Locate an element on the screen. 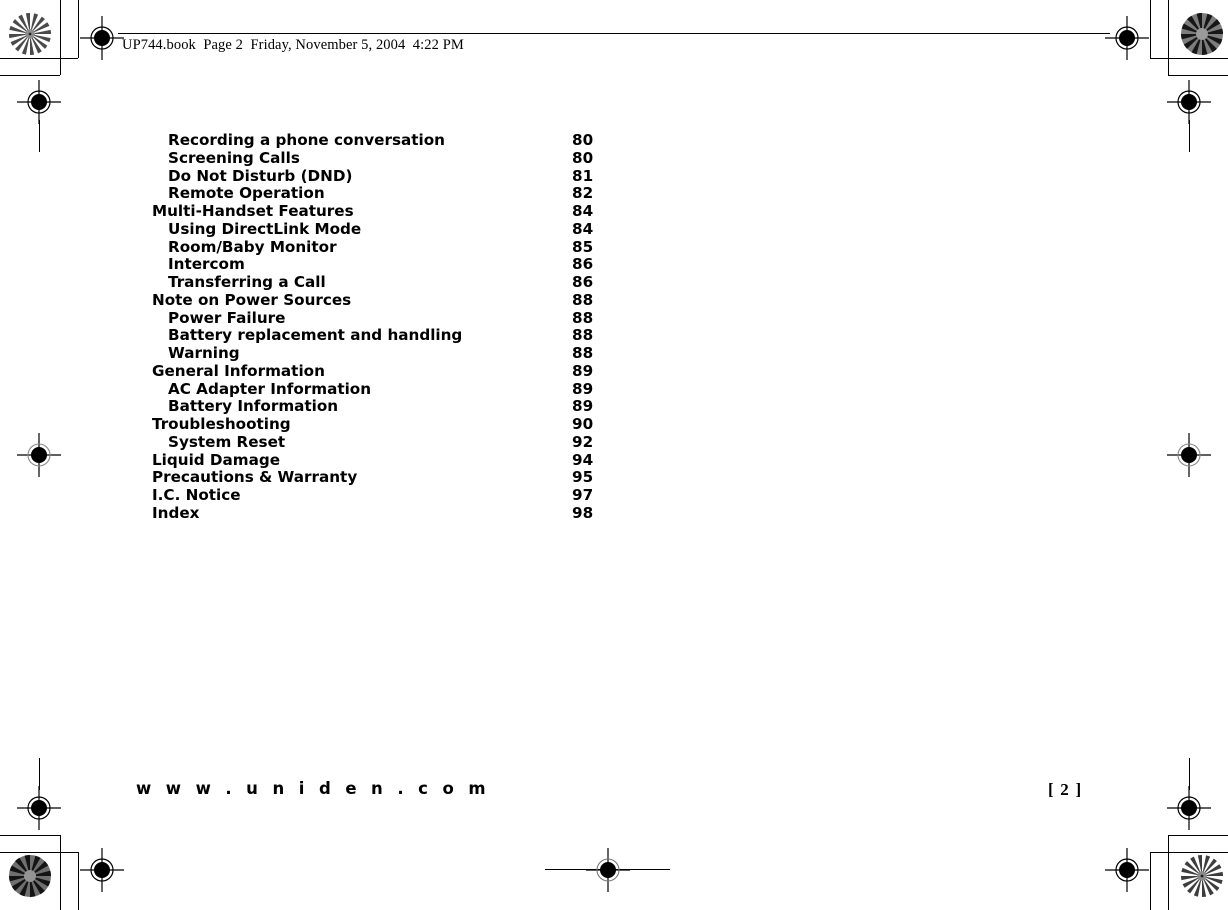  toc-entry: Do Not Disturb (DND) 81 is located at coordinates (377, 176).